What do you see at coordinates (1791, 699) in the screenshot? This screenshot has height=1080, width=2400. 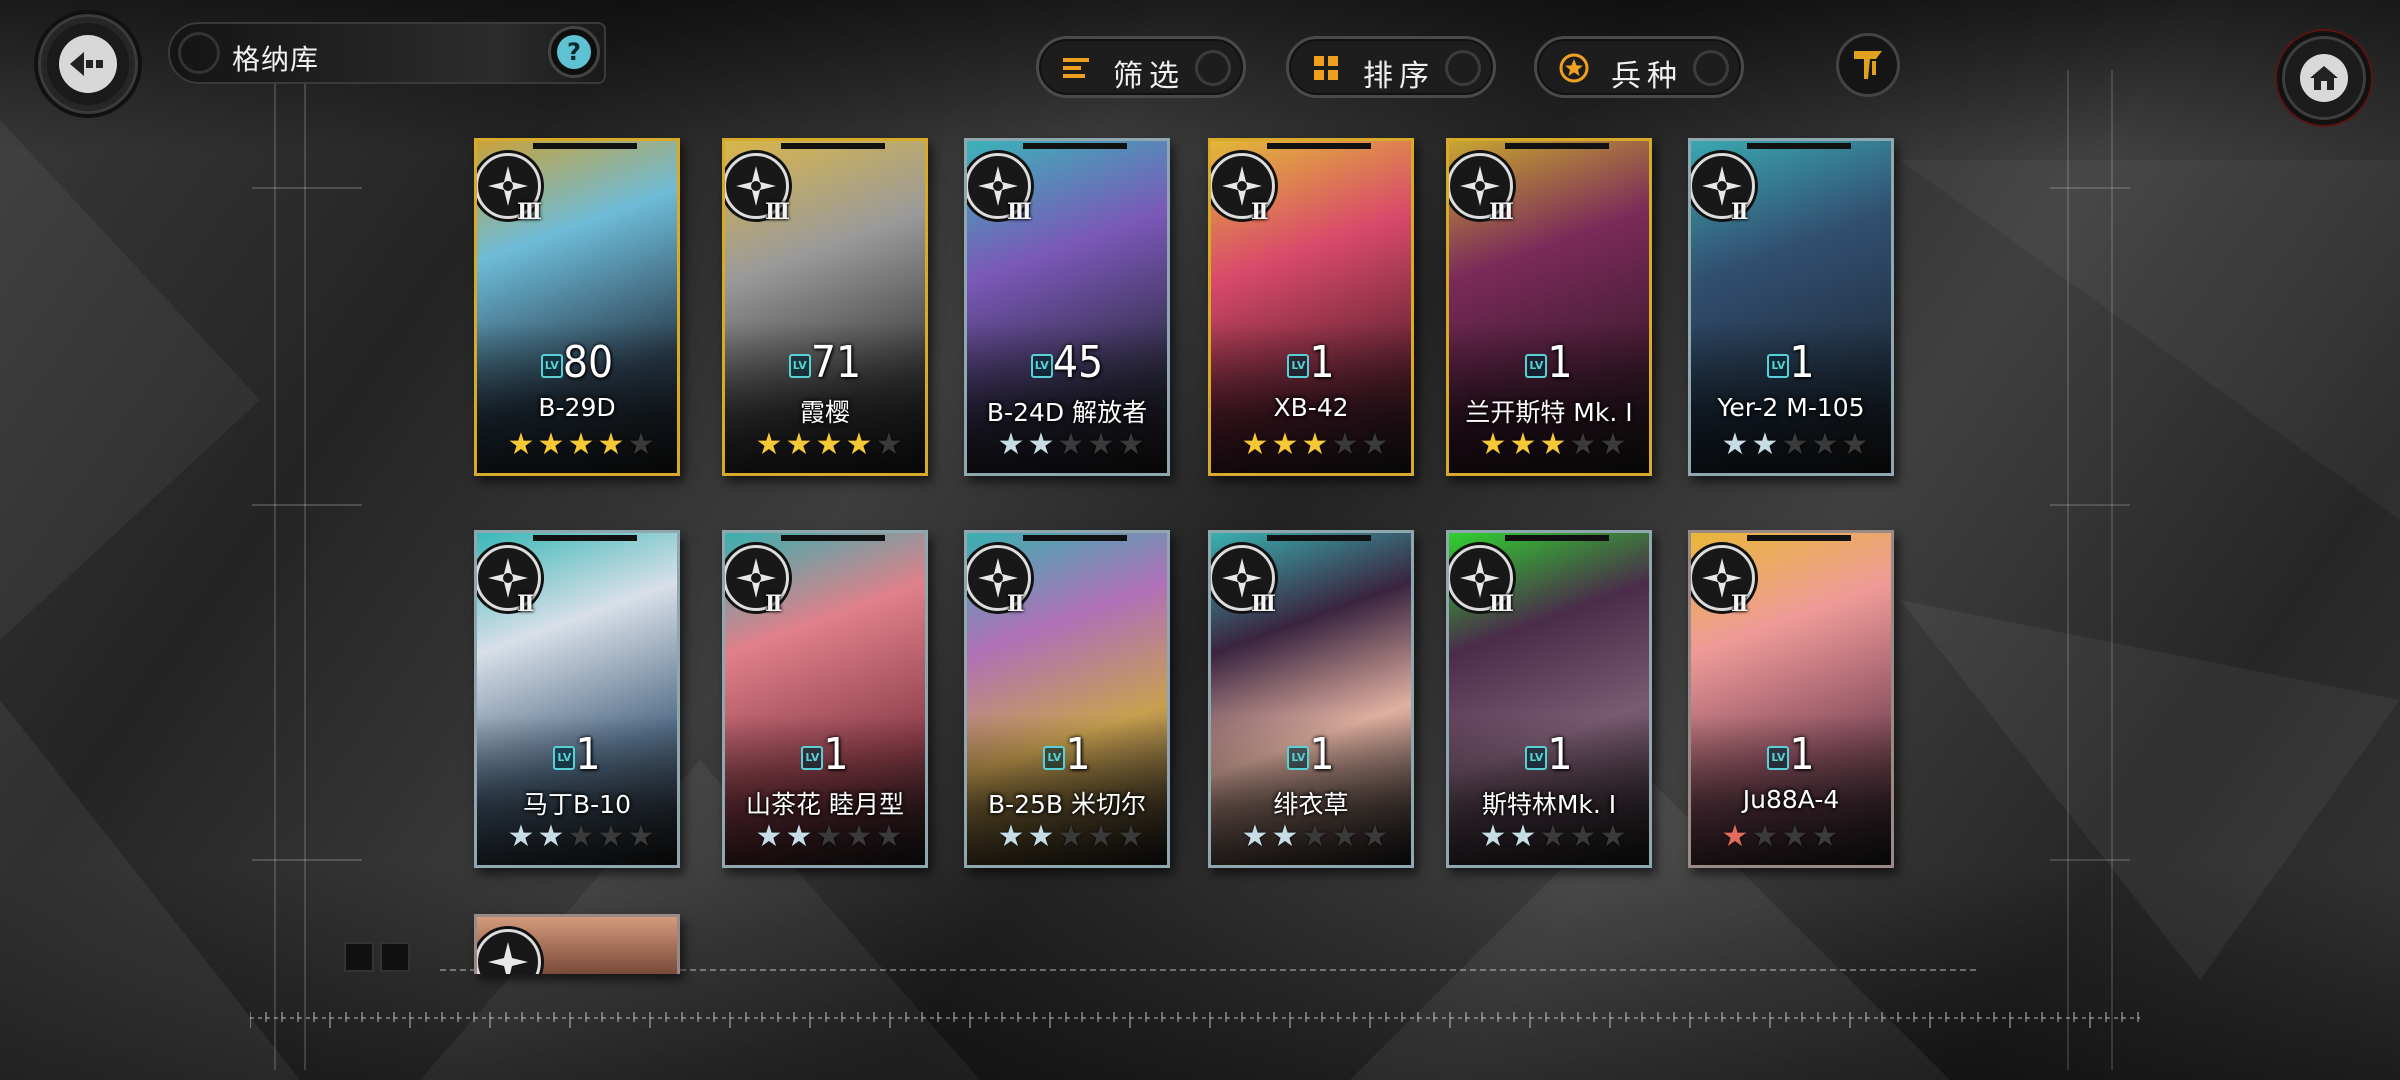 I see `aircraft-card: II LV1 Ju88A-4 ★ ★ ★ ★` at bounding box center [1791, 699].